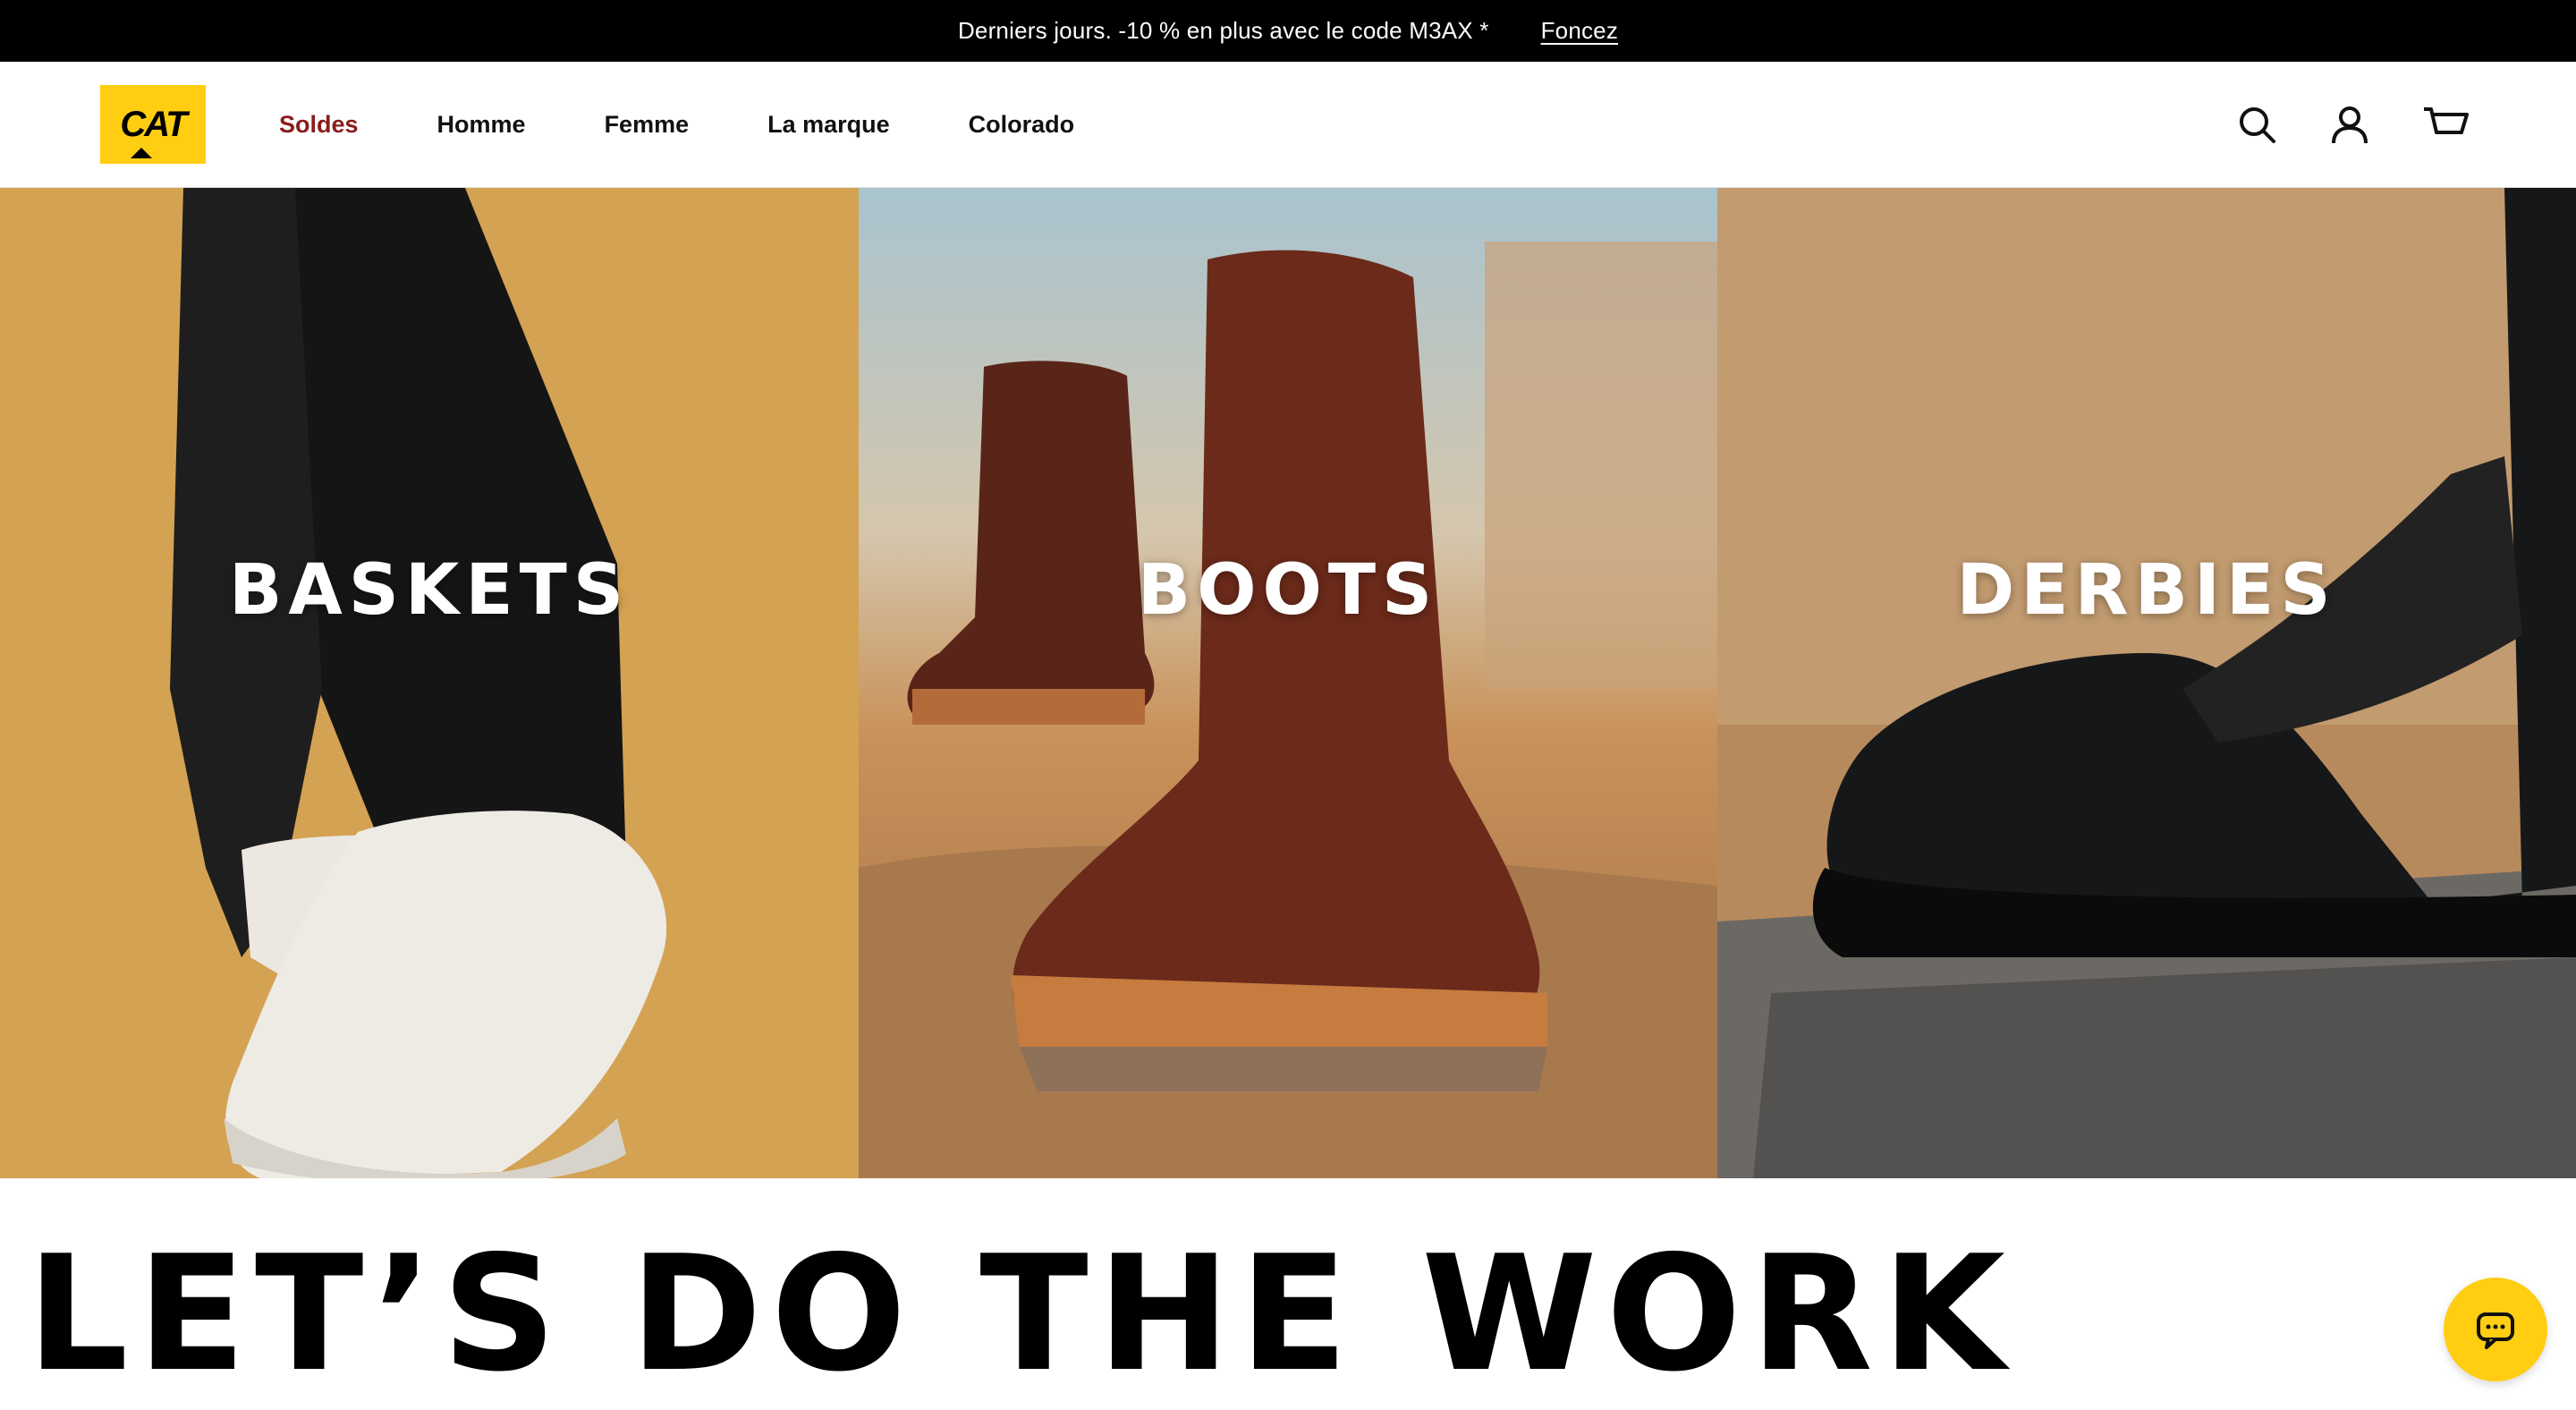 The height and width of the screenshot is (1410, 2576). I want to click on main-nav: Soldes Homme Femme La marque Colorado, so click(716, 125).